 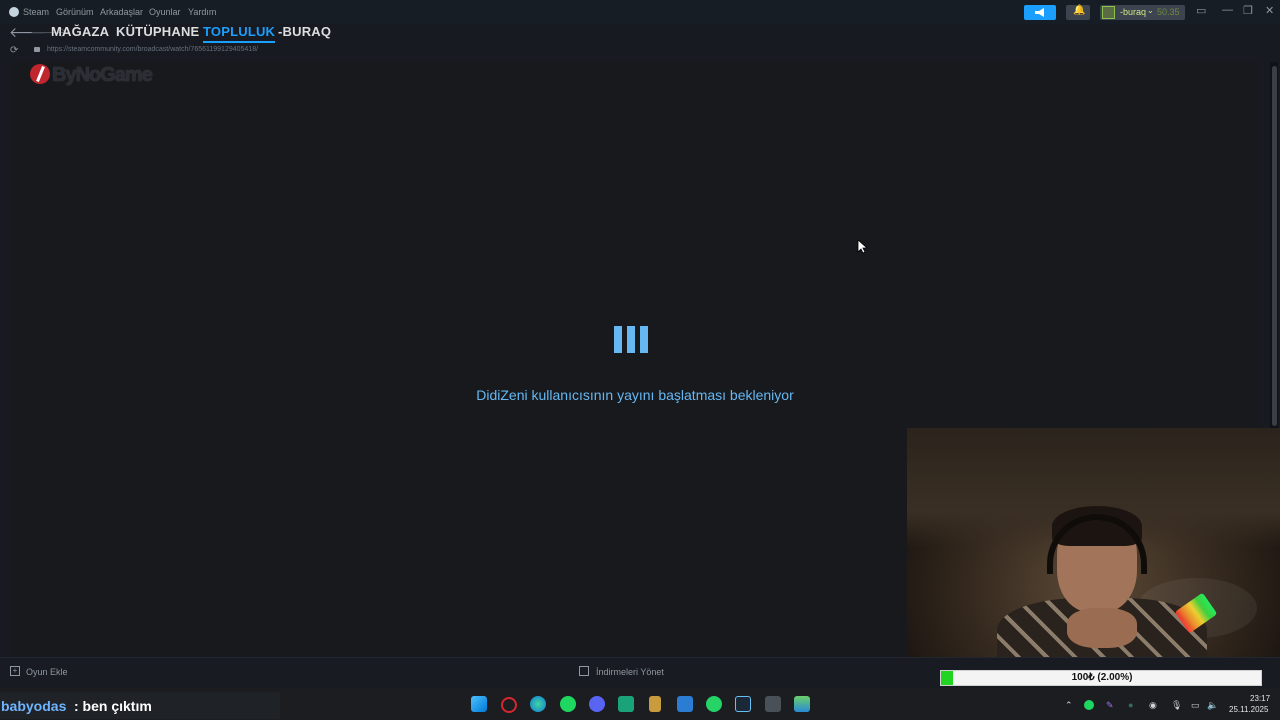 What do you see at coordinates (631, 339) in the screenshot?
I see `loading-bars-icon` at bounding box center [631, 339].